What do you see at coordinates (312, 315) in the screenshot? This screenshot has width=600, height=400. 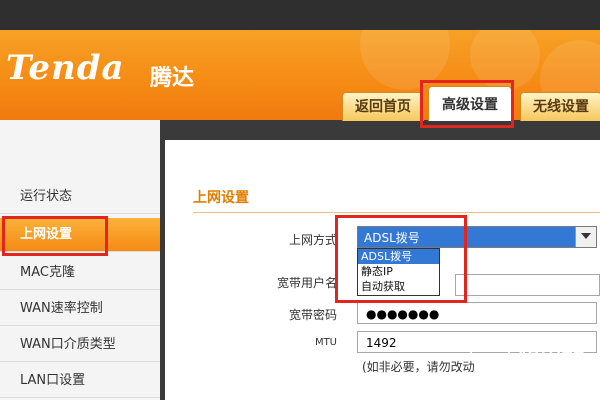 I see `password-label: 宽带密码` at bounding box center [312, 315].